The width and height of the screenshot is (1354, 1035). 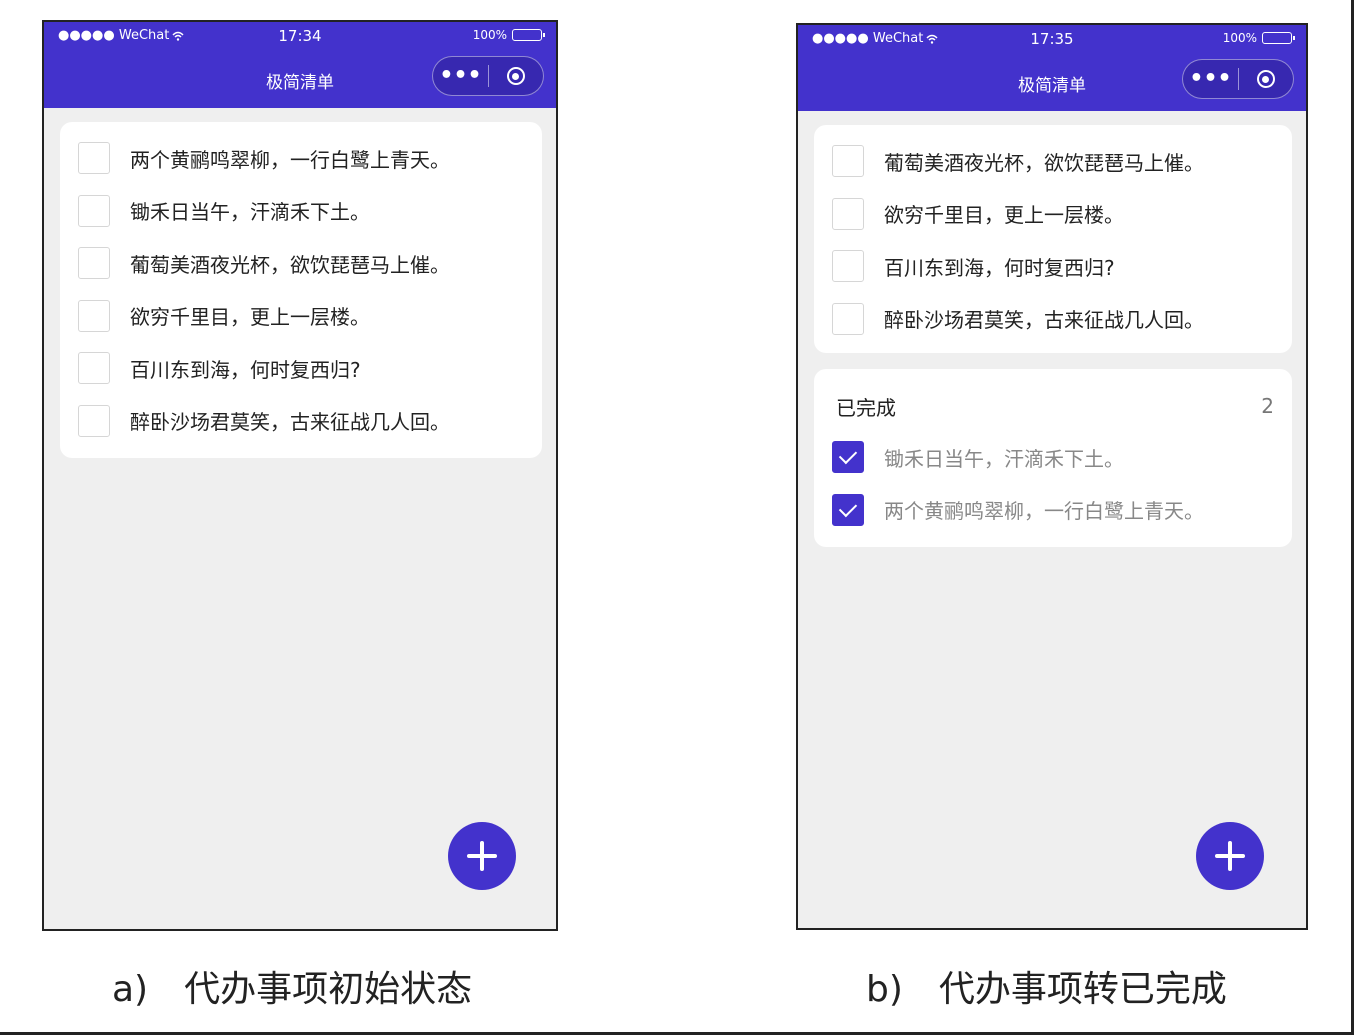 What do you see at coordinates (1082, 989) in the screenshot?
I see `caption-b-text: 代办事项转已完成` at bounding box center [1082, 989].